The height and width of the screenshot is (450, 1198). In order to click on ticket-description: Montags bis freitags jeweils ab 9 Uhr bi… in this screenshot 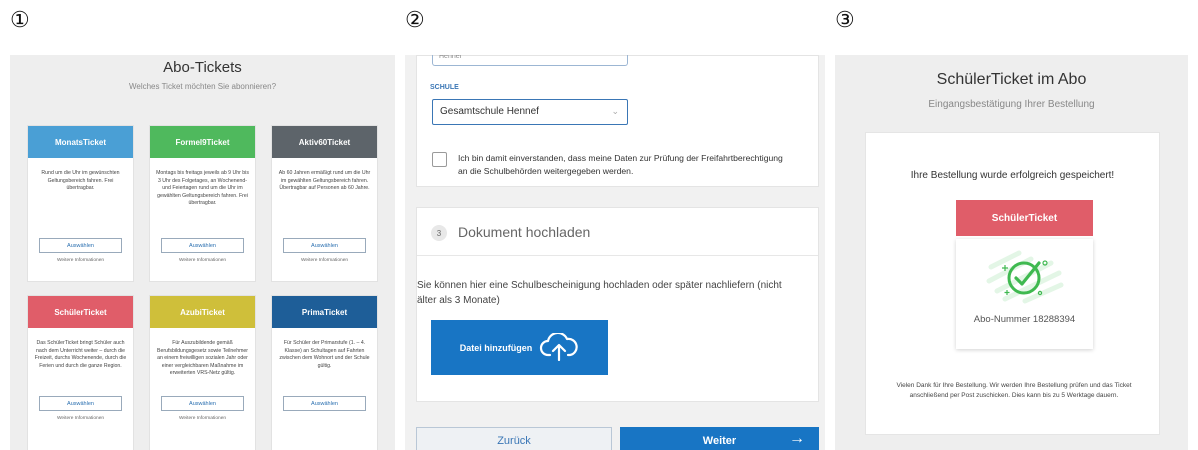, I will do `click(202, 188)`.